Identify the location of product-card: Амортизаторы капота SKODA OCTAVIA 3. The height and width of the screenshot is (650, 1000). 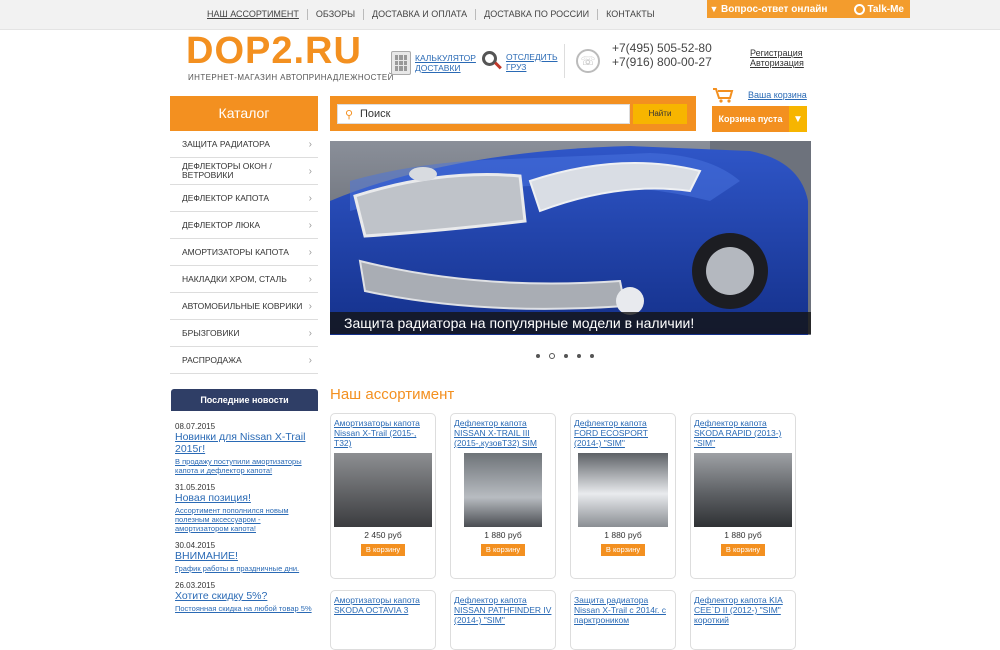
(383, 620).